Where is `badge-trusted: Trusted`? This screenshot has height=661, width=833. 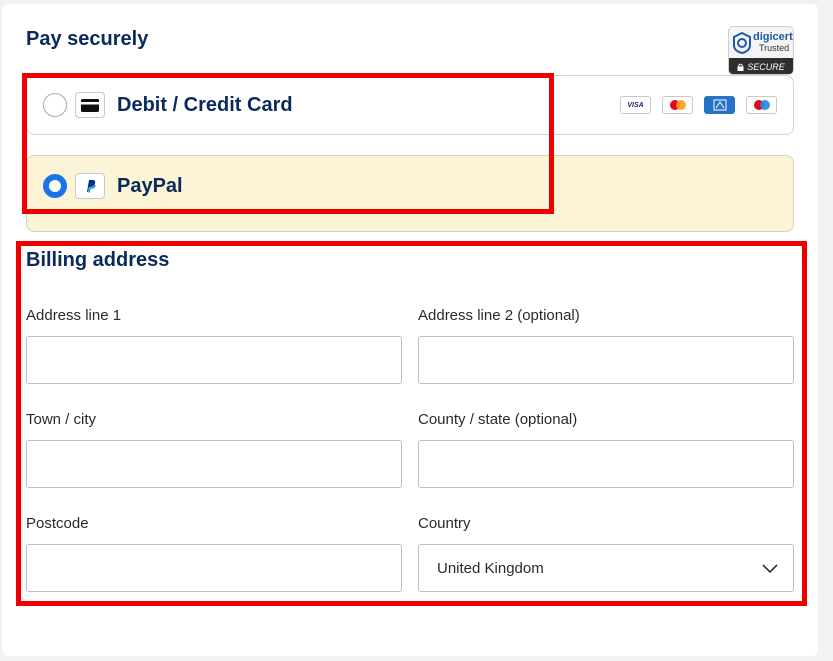 badge-trusted: Trusted is located at coordinates (774, 47).